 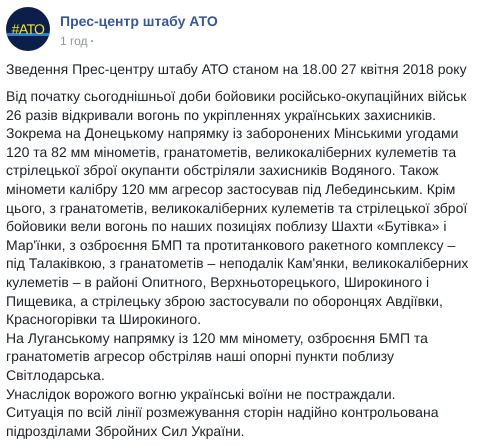 I want to click on post-title: Зведення Прес-центру штабу АТО станом на 18.00 27 квітня 2018 року, so click(x=237, y=69).